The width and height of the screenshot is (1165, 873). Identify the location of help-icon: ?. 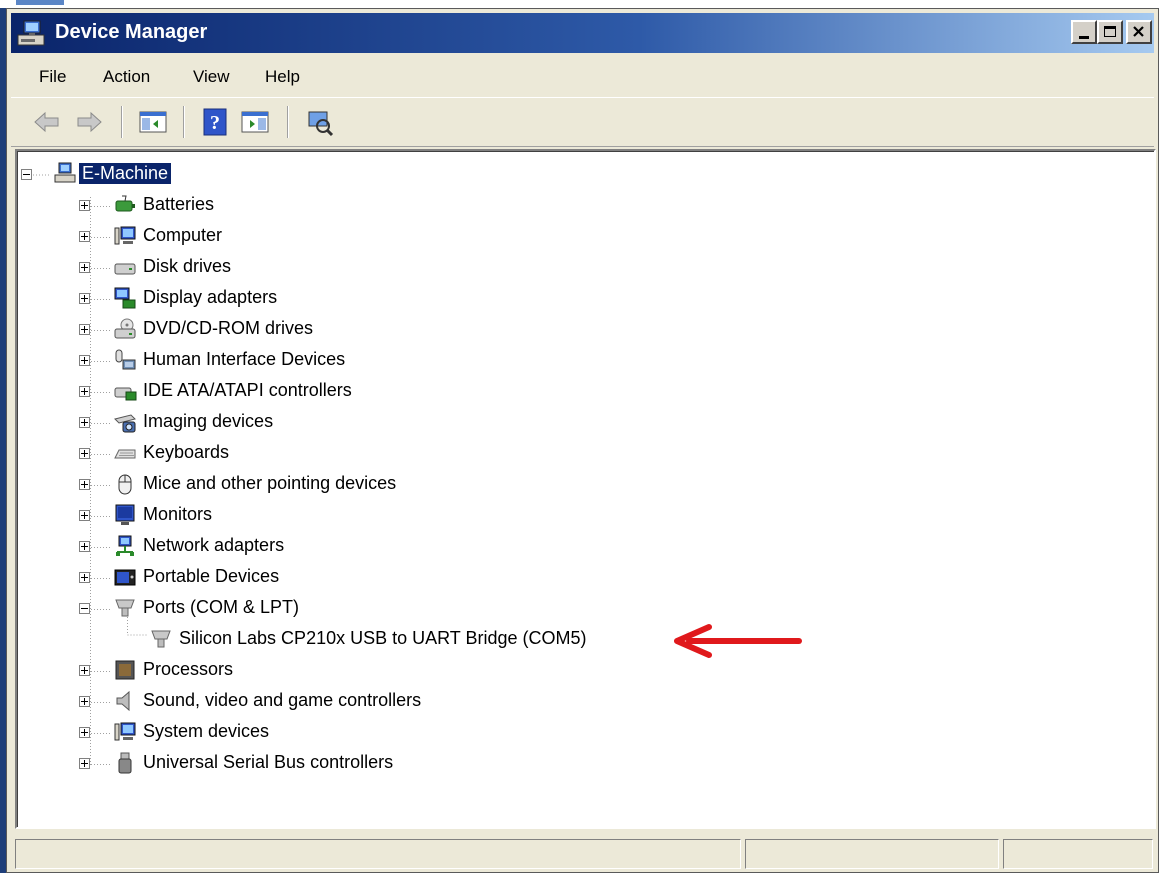
(215, 122).